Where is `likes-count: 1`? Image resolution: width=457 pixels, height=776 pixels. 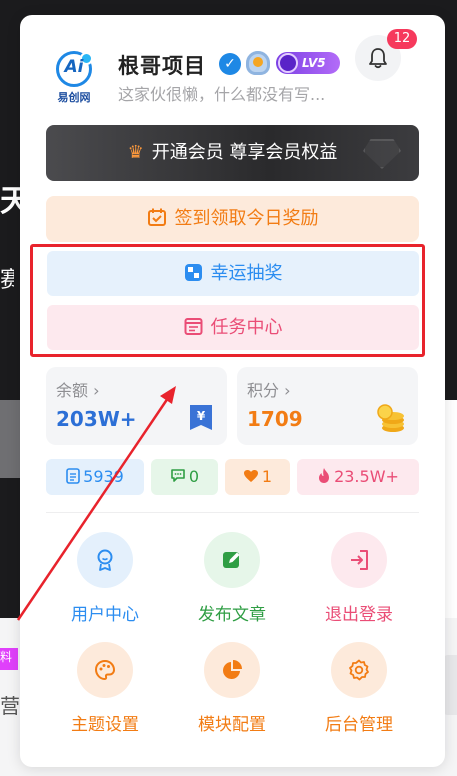
likes-count: 1 is located at coordinates (267, 476).